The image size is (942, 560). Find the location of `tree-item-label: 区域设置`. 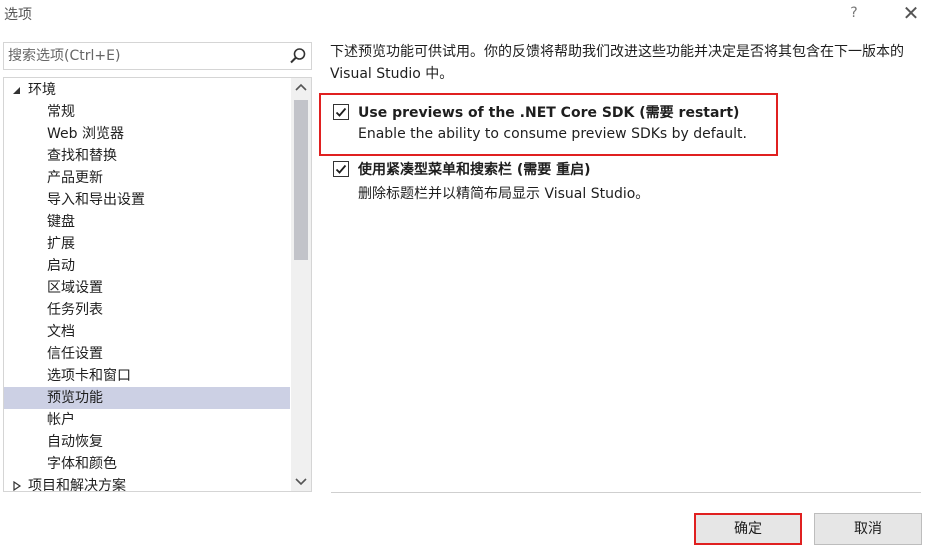

tree-item-label: 区域设置 is located at coordinates (75, 288).